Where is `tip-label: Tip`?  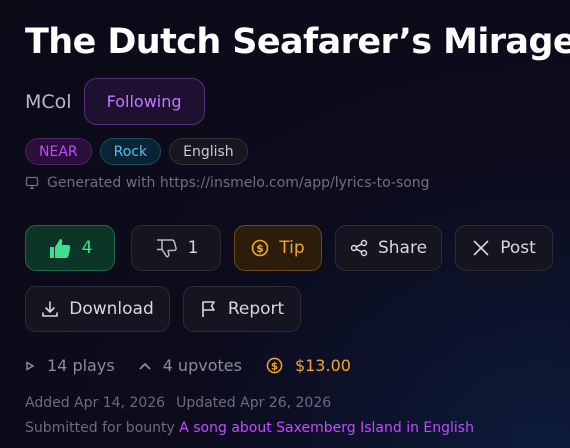 tip-label: Tip is located at coordinates (292, 248).